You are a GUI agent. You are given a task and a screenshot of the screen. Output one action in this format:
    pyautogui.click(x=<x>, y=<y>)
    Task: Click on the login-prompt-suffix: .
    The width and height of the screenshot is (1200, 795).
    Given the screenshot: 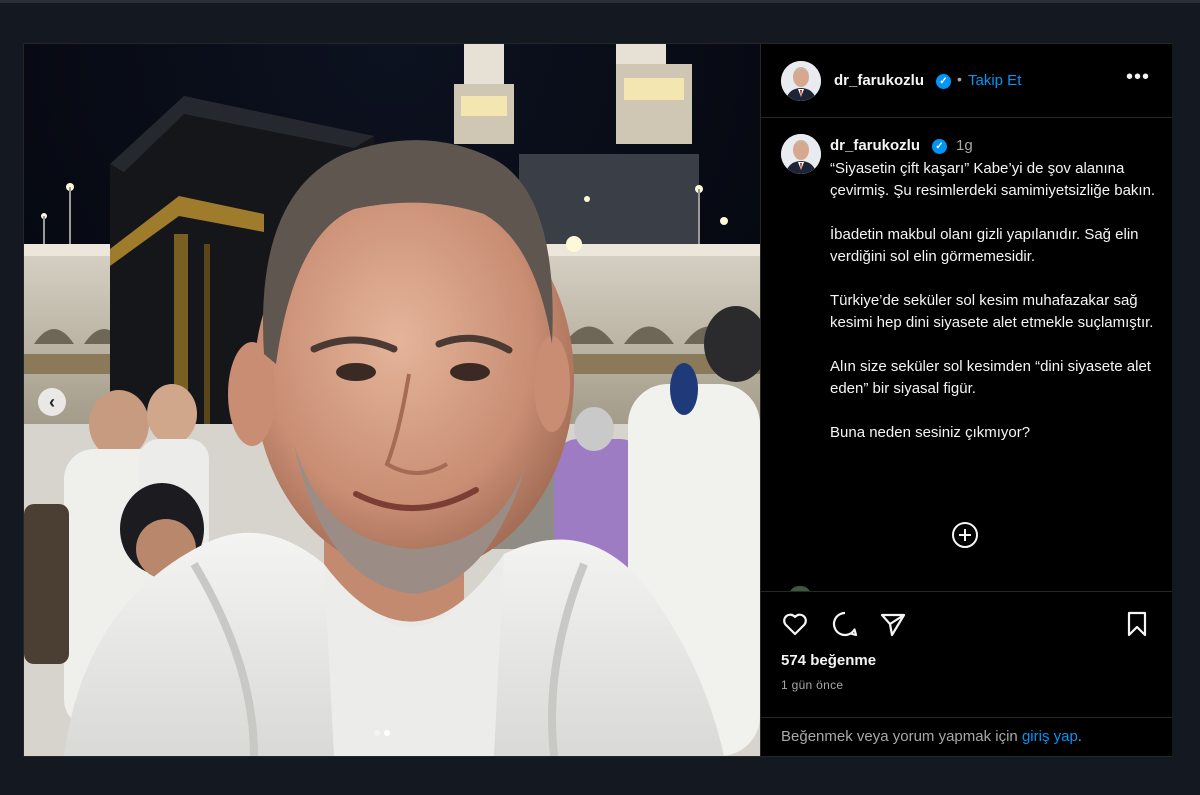 What is the action you would take?
    pyautogui.click(x=1079, y=736)
    